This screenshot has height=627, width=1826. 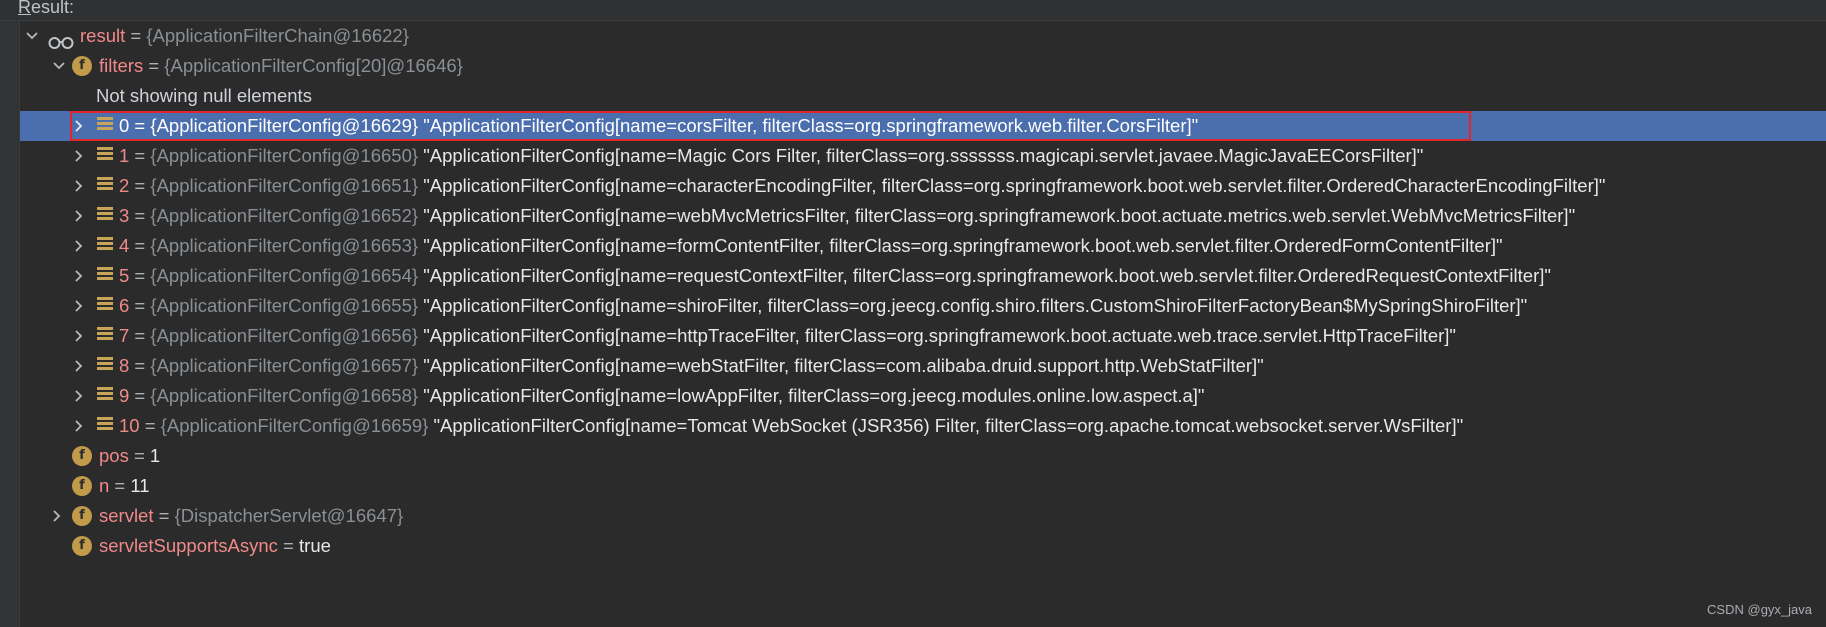 I want to click on servlet-text: servlet = {DispatcherServlet@16647}, so click(x=251, y=516).